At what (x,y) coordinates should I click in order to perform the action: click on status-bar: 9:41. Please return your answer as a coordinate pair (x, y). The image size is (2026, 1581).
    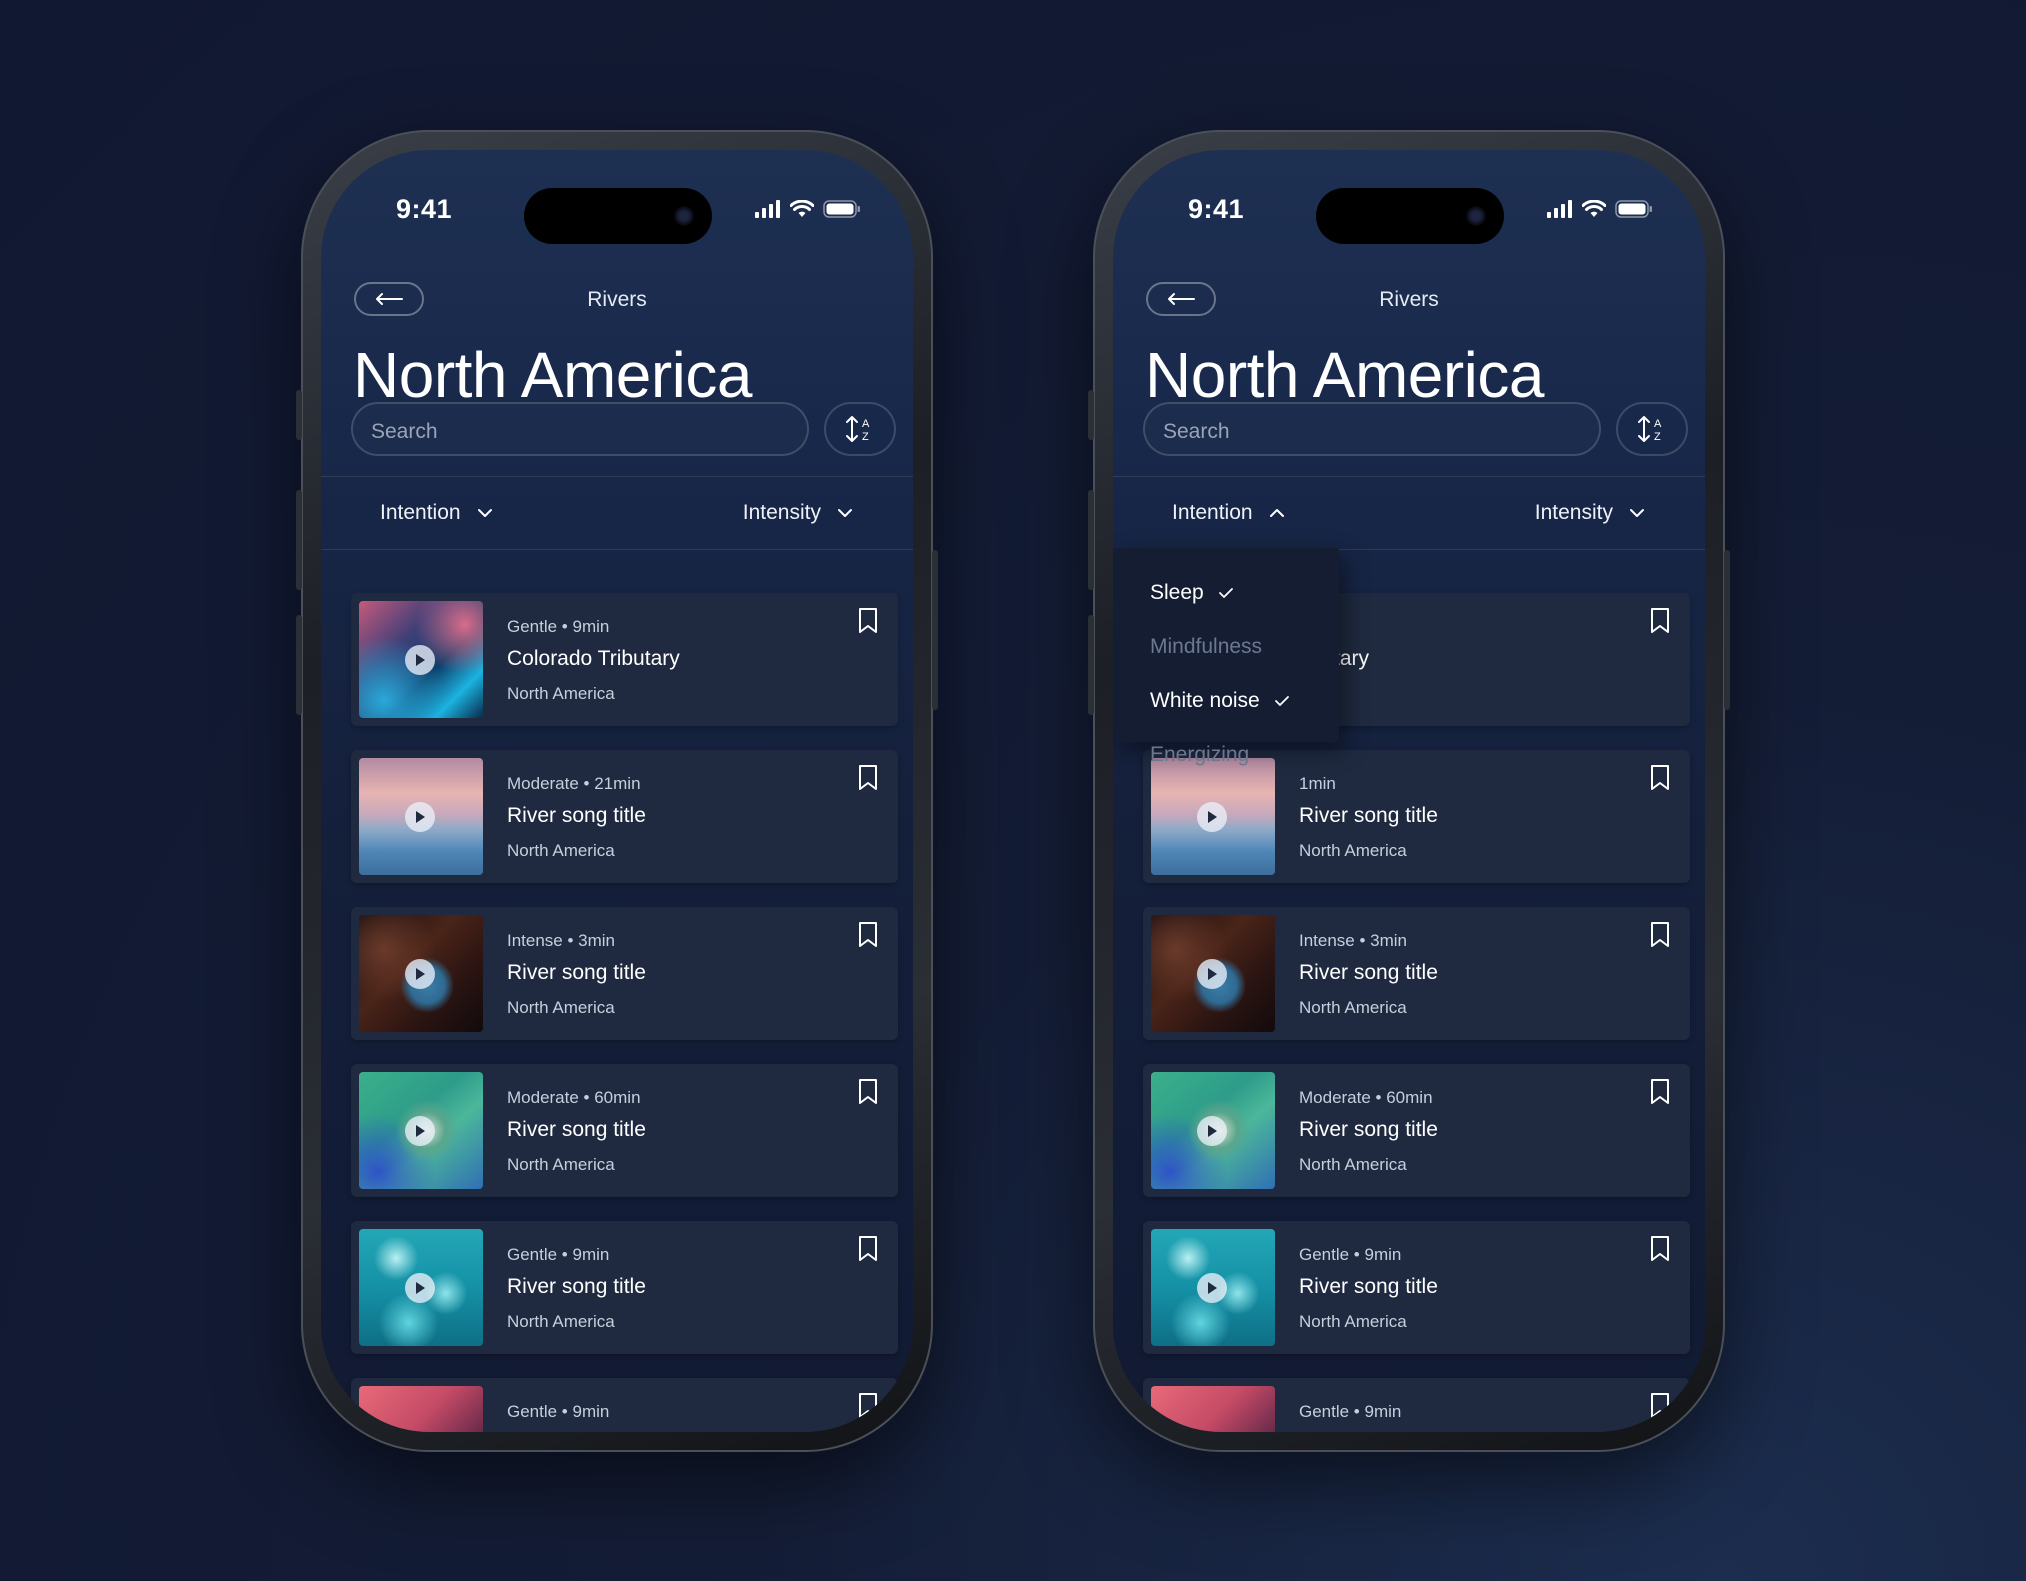
    Looking at the image, I should click on (617, 197).